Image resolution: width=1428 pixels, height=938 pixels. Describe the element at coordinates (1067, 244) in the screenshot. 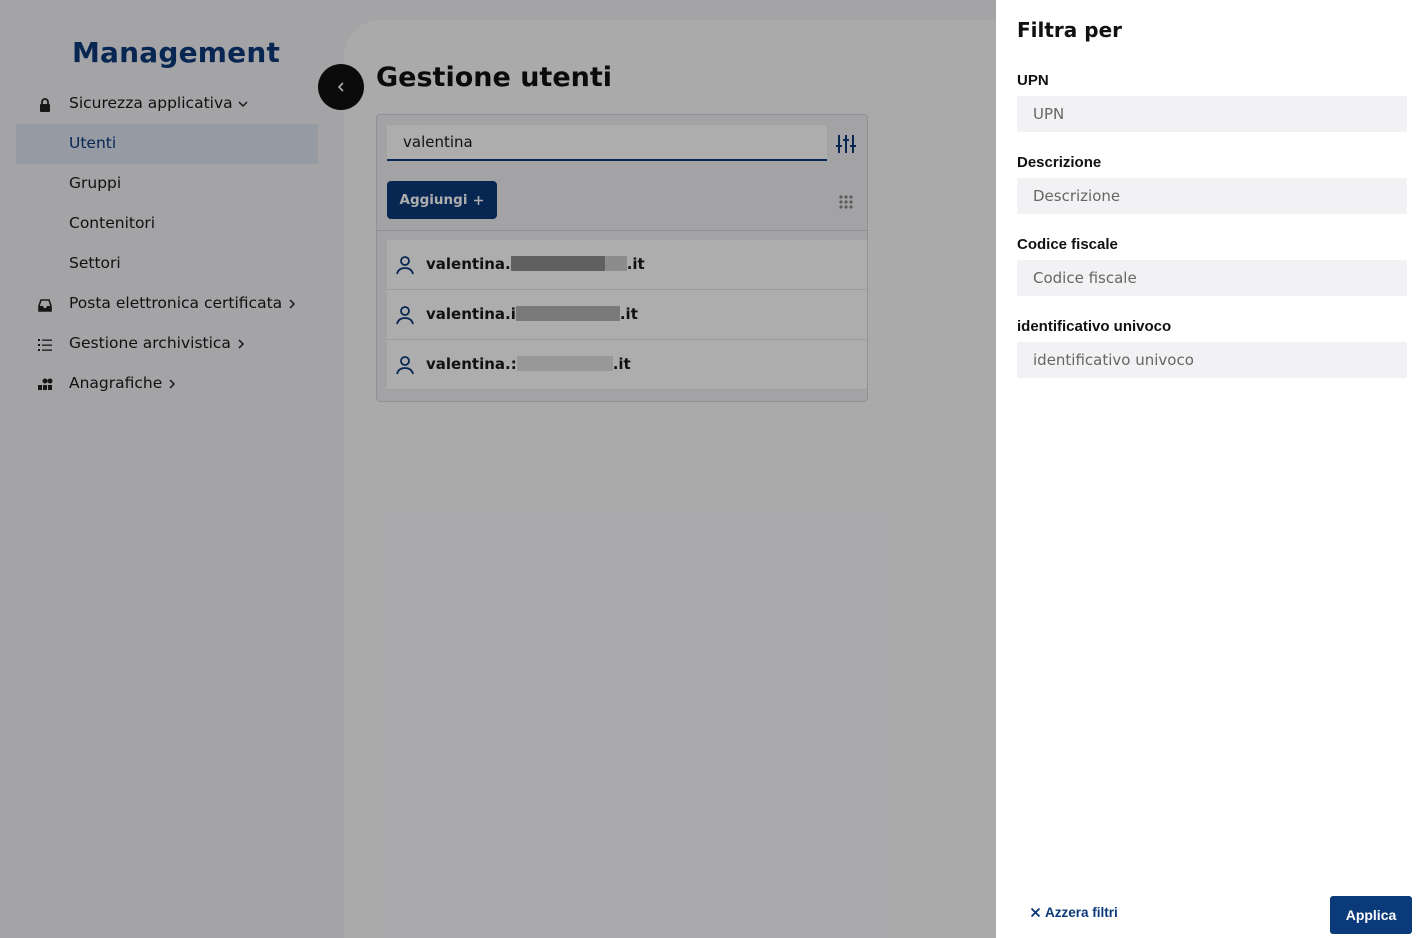

I see `codice-fiscale-label: Codice fiscale` at that location.